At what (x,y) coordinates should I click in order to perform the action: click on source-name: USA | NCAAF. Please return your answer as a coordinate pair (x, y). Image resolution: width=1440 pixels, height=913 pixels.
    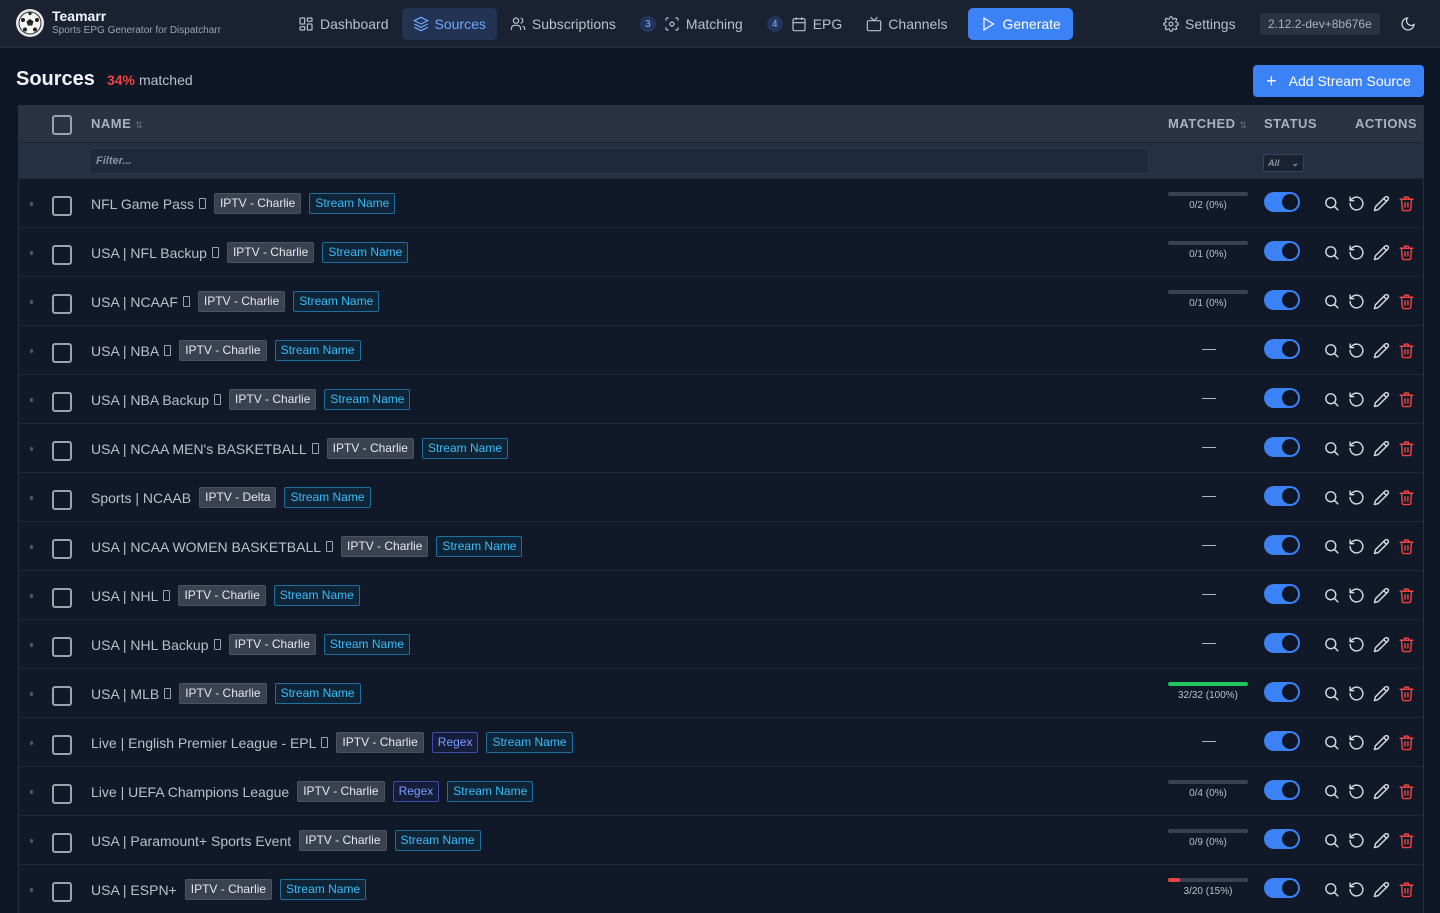
    Looking at the image, I should click on (134, 302).